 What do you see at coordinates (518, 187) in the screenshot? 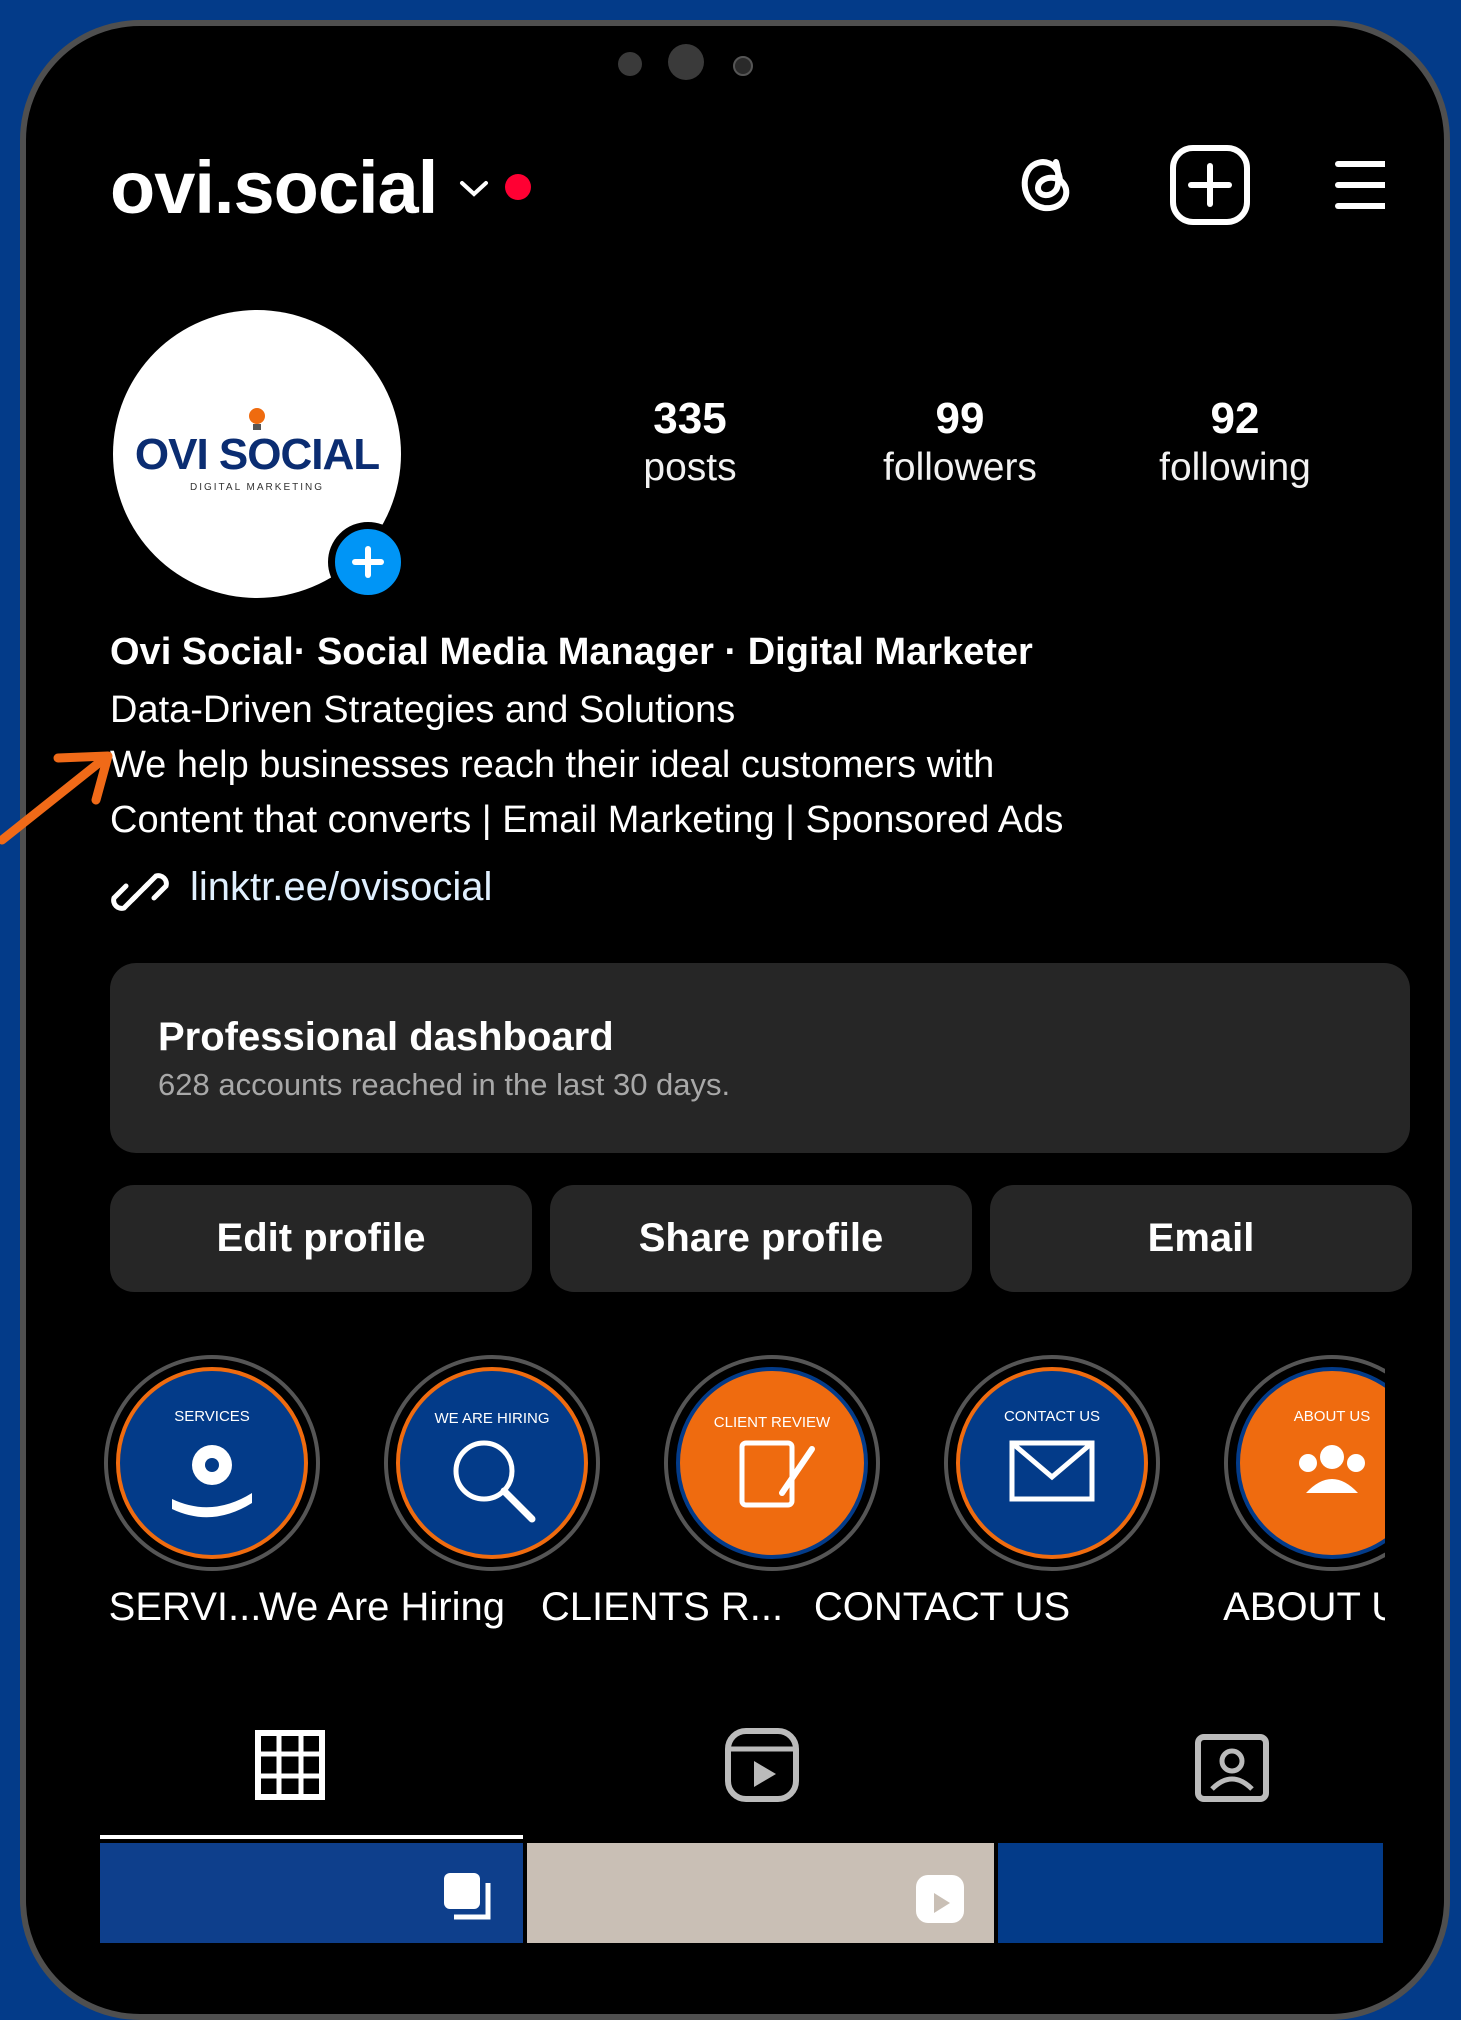
I see `live-dot` at bounding box center [518, 187].